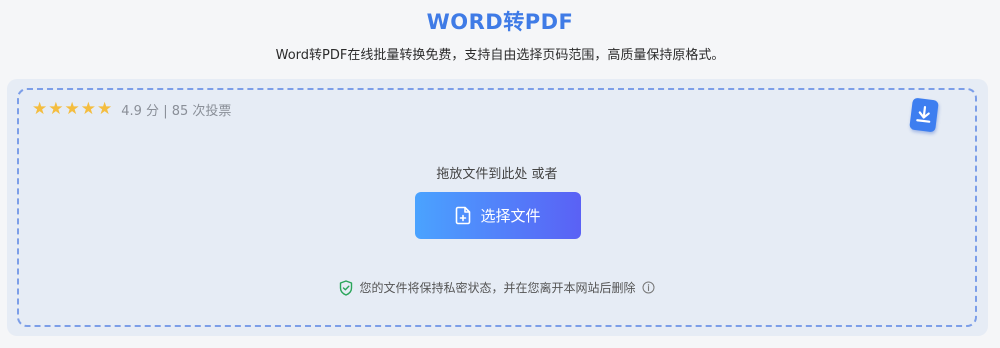  I want to click on choose-file-label: 选择文件, so click(510, 216).